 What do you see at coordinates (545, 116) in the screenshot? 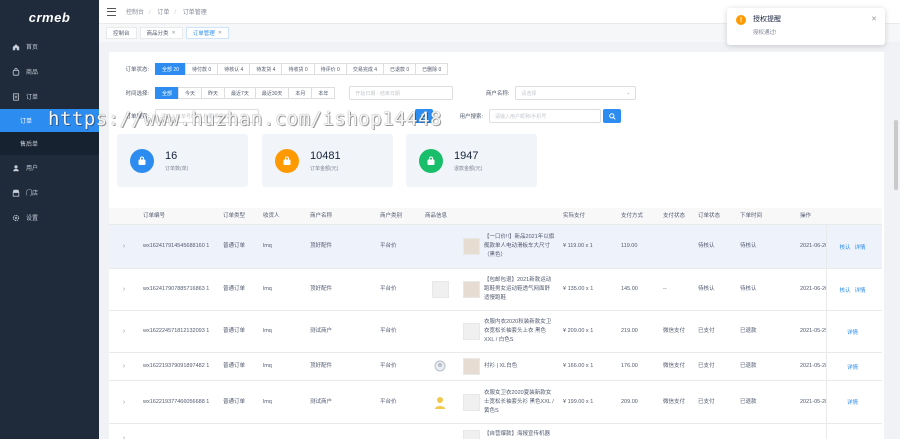
I see `user-search-input: 请输入用户昵称/手机号` at bounding box center [545, 116].